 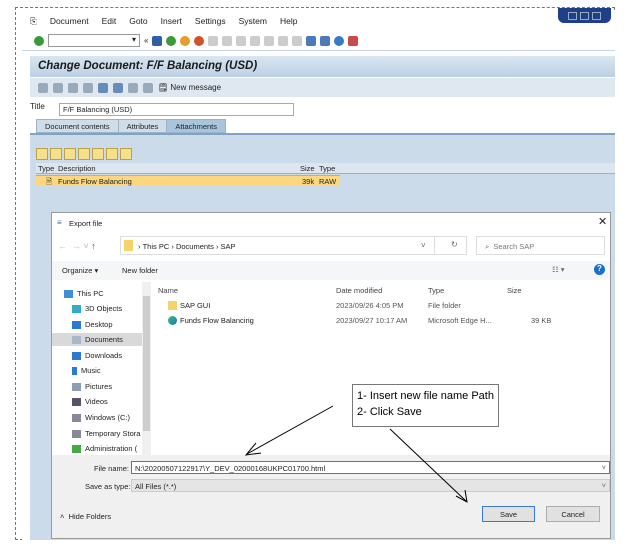 What do you see at coordinates (356, 454) in the screenshot?
I see `annotation-arrows` at bounding box center [356, 454].